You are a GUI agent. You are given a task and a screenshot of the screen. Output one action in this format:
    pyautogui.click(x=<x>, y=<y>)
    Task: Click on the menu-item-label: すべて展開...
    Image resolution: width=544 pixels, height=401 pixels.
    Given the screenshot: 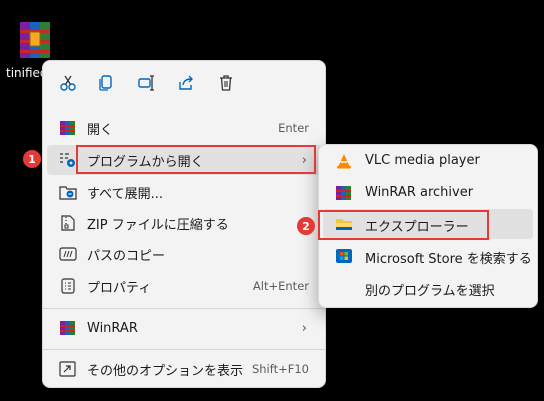 What is the action you would take?
    pyautogui.click(x=125, y=194)
    